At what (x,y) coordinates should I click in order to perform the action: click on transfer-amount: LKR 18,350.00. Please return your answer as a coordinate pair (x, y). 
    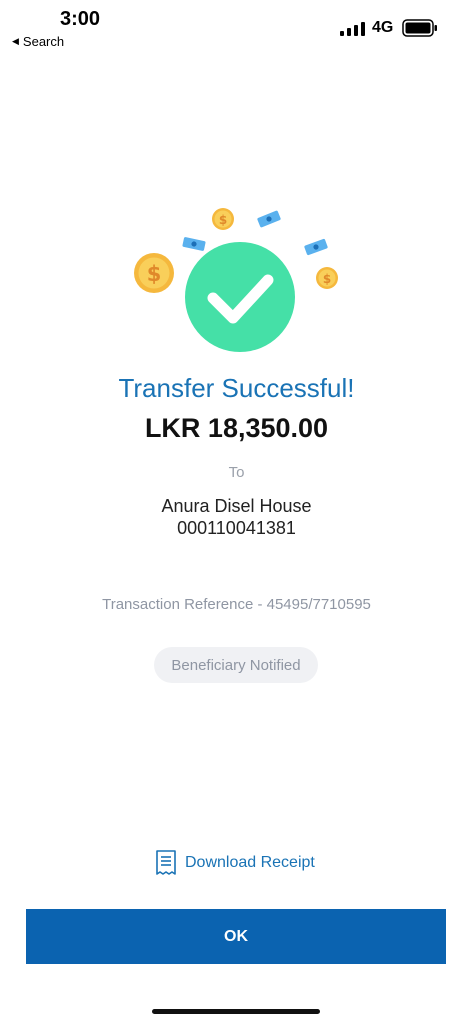
    Looking at the image, I should click on (236, 428).